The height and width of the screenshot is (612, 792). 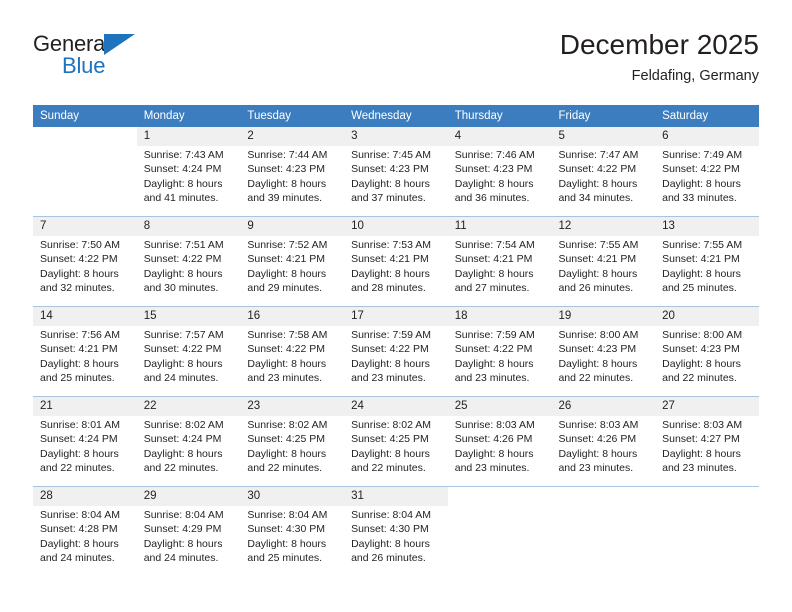 I want to click on sunset-text: Sunset: 4:25 PM, so click(x=286, y=439).